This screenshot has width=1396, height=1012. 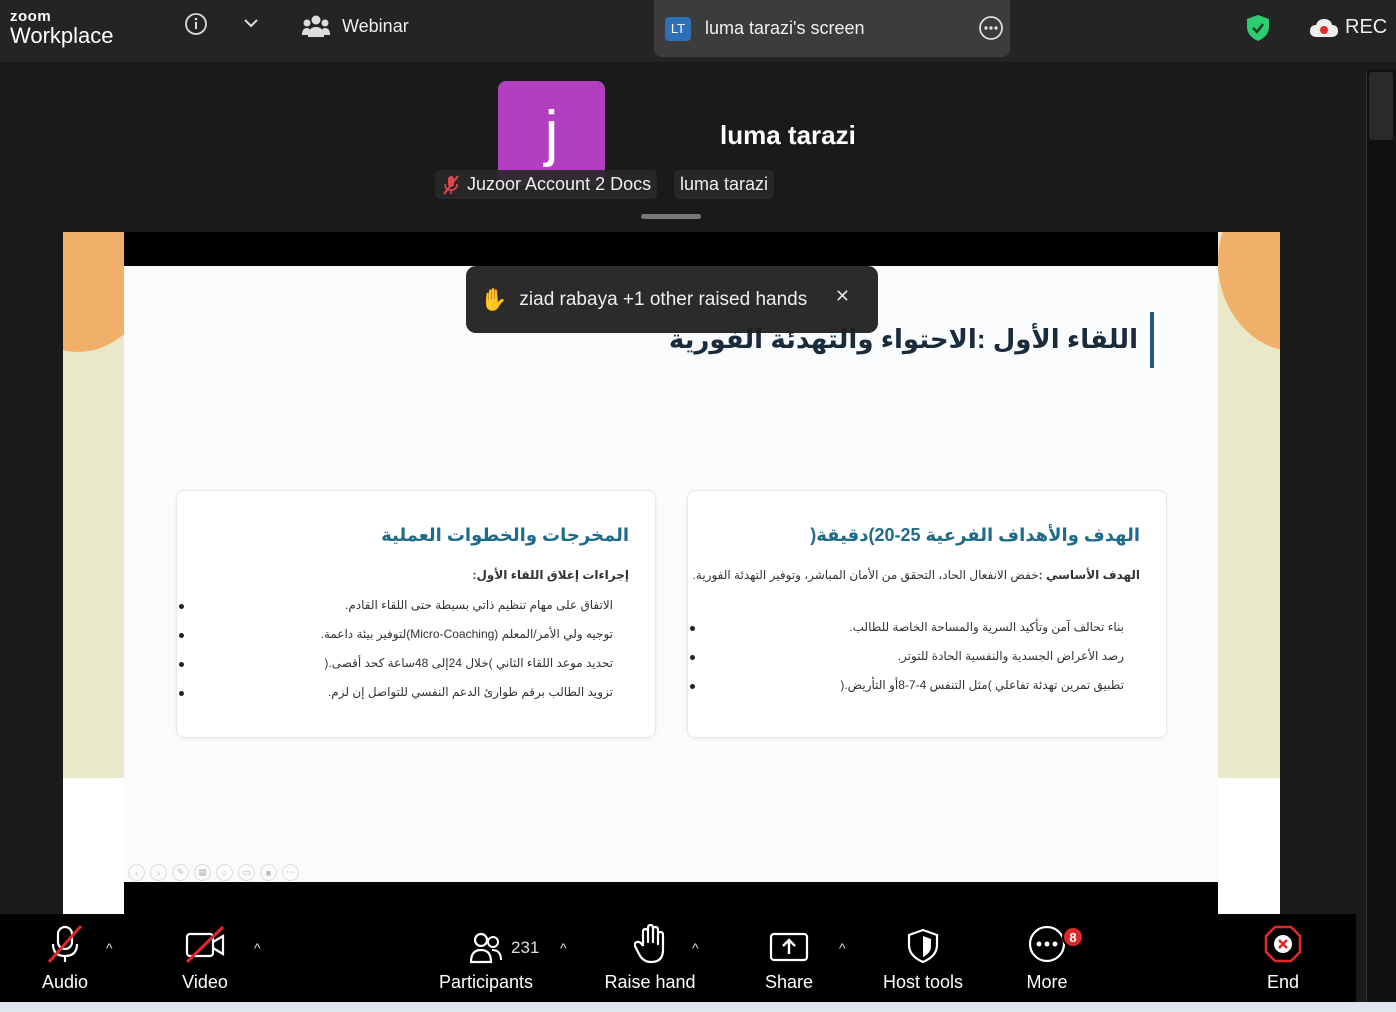 What do you see at coordinates (109, 948) in the screenshot?
I see `audio-options-chevron-icon: ^` at bounding box center [109, 948].